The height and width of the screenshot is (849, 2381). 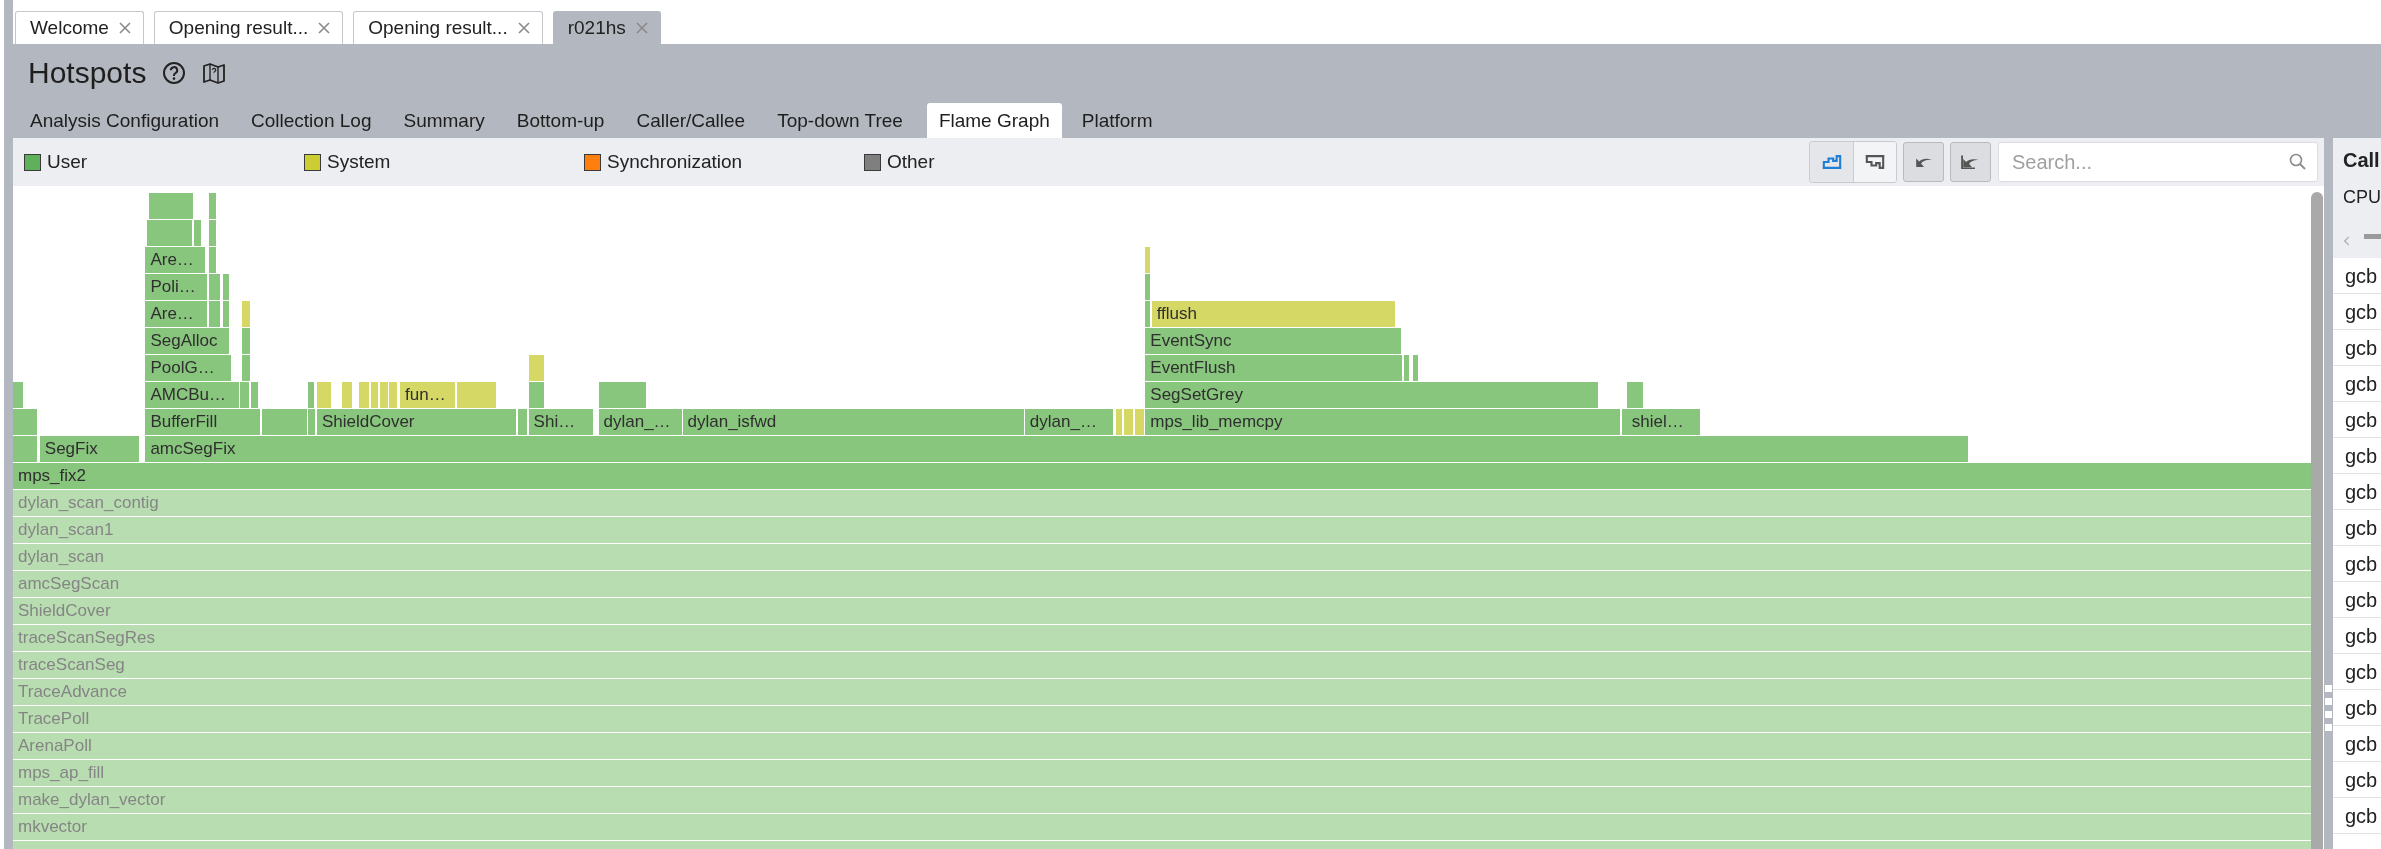 What do you see at coordinates (1382, 421) in the screenshot?
I see `flame-frame: mps_lib_memcpy` at bounding box center [1382, 421].